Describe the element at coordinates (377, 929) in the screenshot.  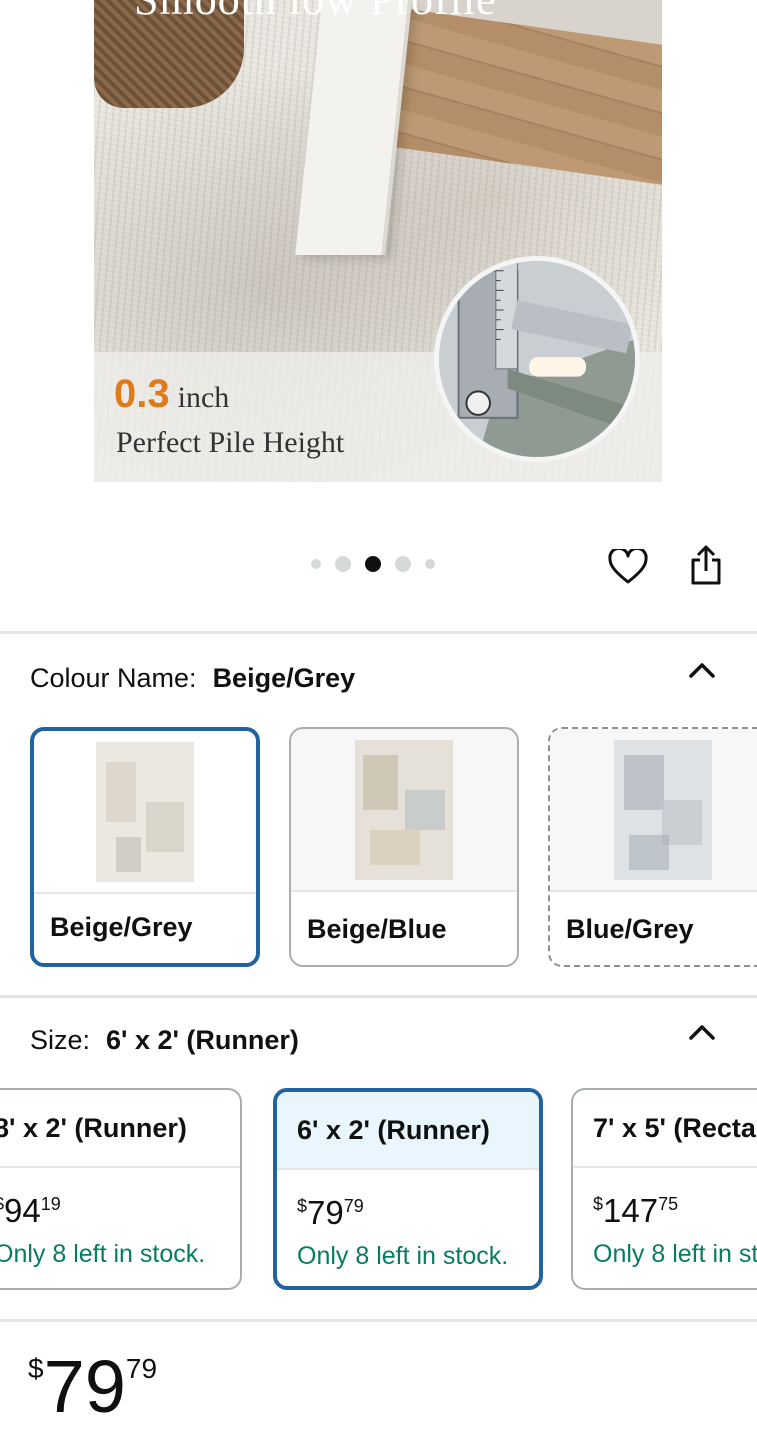
I see `colour-option-label: Beige/Blue` at that location.